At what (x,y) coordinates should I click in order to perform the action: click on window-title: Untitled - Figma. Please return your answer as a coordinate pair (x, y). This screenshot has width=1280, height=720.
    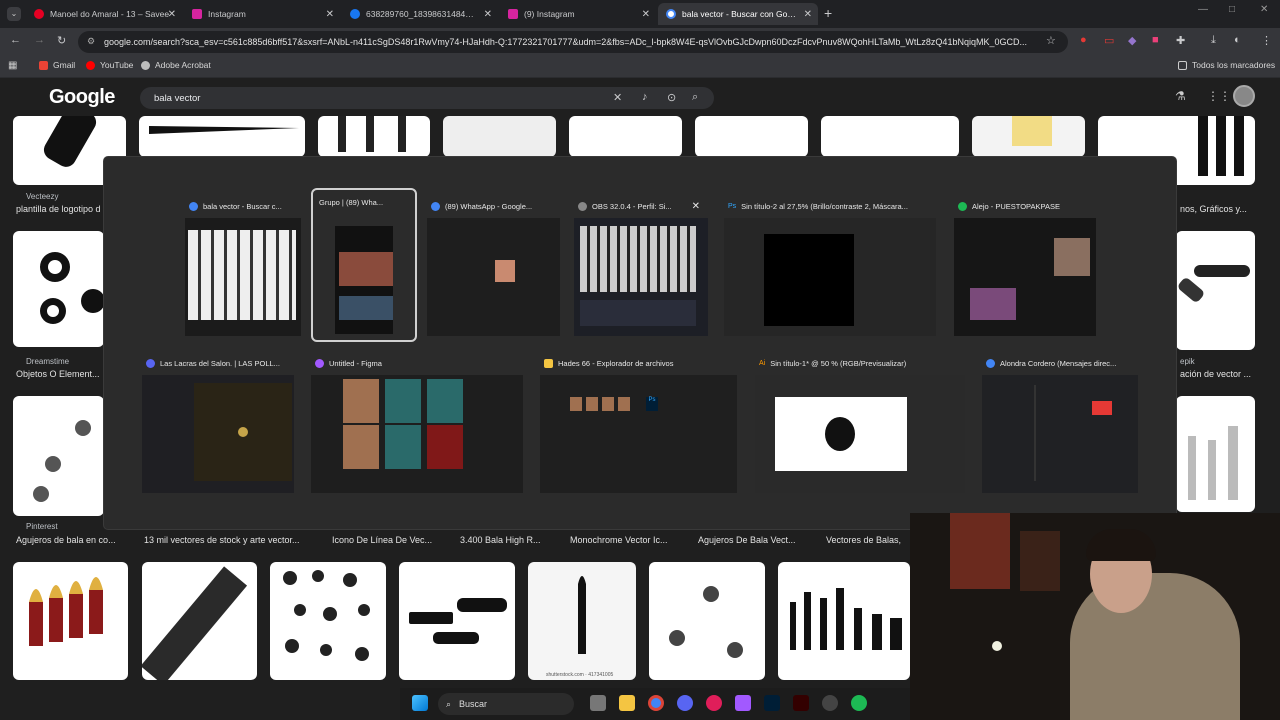
    Looking at the image, I should click on (355, 363).